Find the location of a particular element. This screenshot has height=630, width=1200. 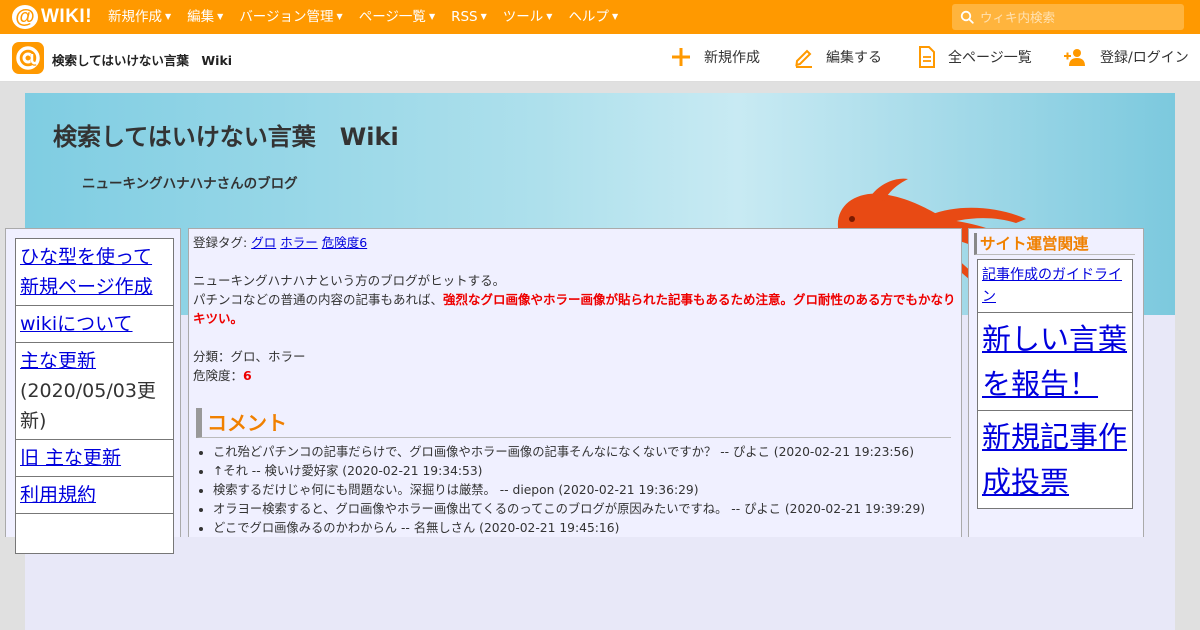

site-title: 検索してはいけない言葉 Wiki is located at coordinates (226, 134).